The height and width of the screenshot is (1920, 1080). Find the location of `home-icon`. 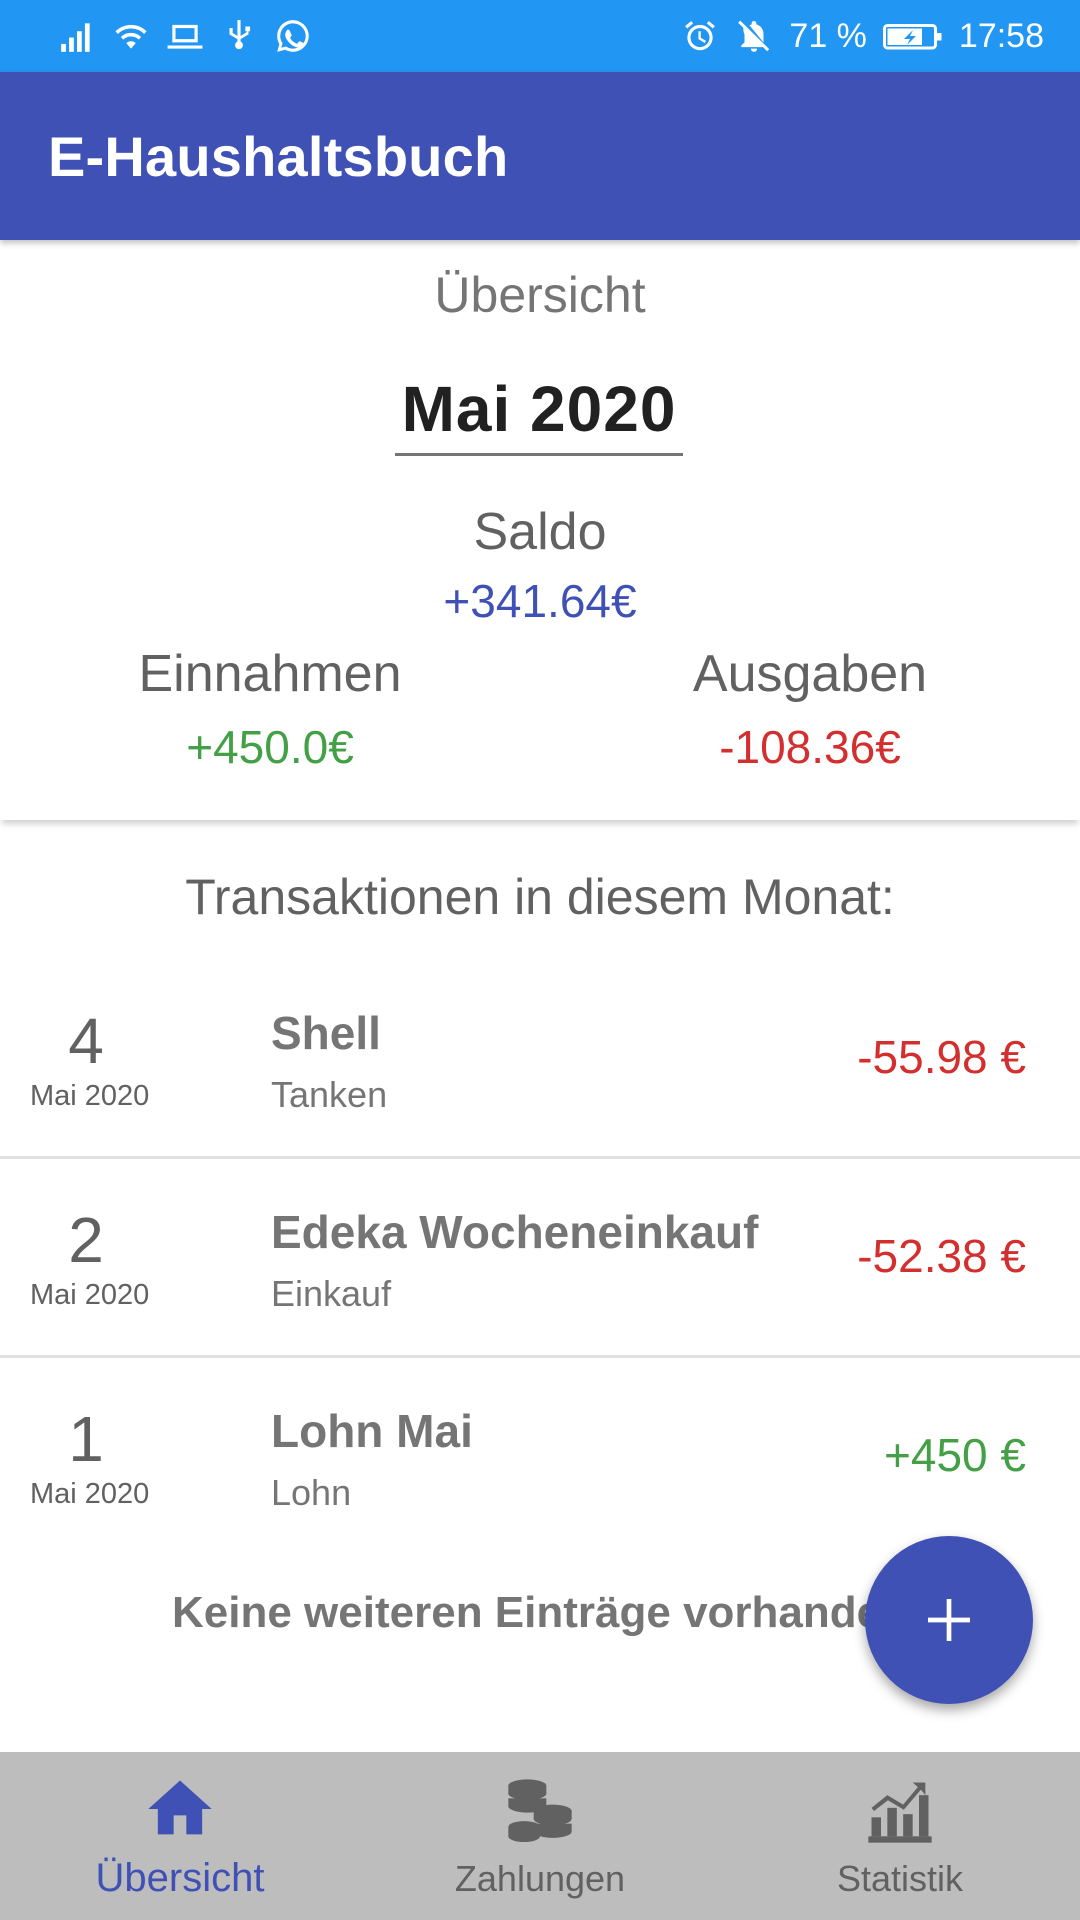

home-icon is located at coordinates (180, 1811).